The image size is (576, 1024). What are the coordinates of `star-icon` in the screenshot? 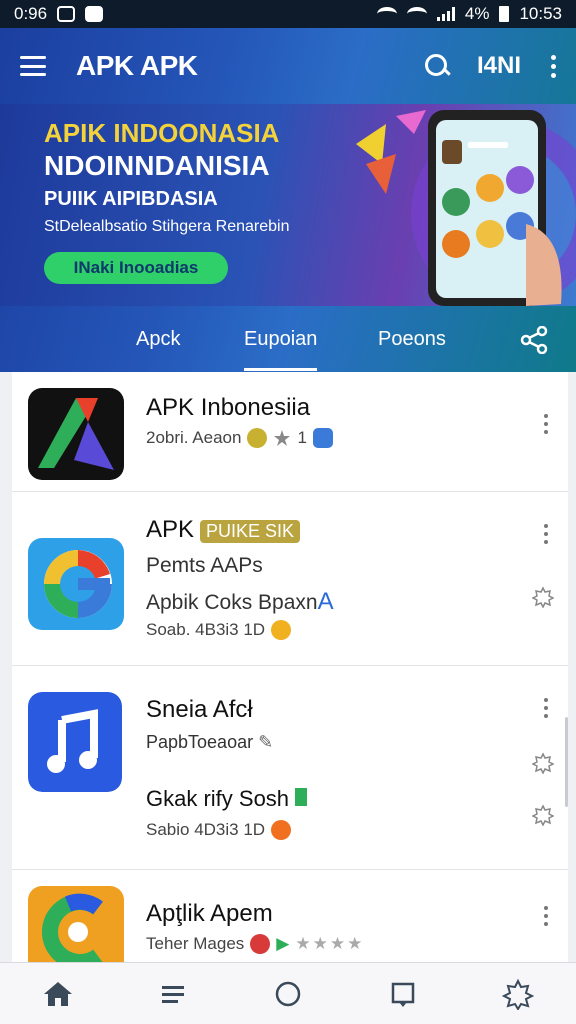 It's located at (282, 438).